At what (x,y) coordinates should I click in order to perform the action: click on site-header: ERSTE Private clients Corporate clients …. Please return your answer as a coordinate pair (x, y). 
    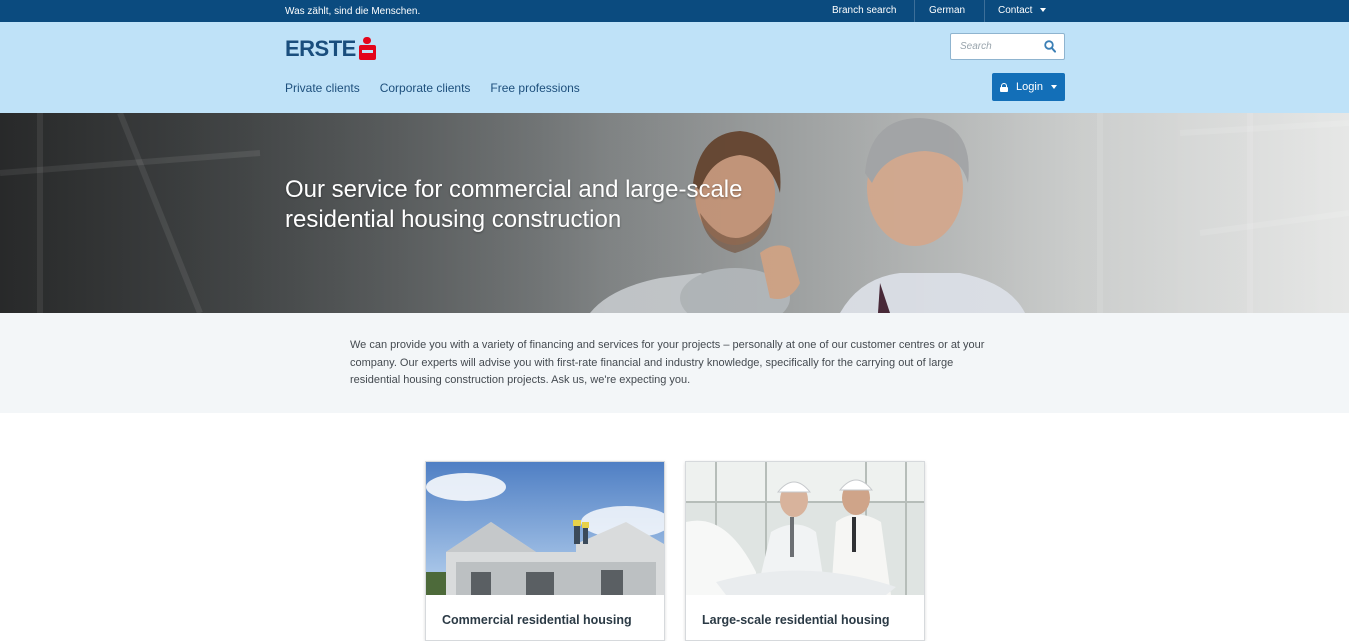
    Looking at the image, I should click on (674, 67).